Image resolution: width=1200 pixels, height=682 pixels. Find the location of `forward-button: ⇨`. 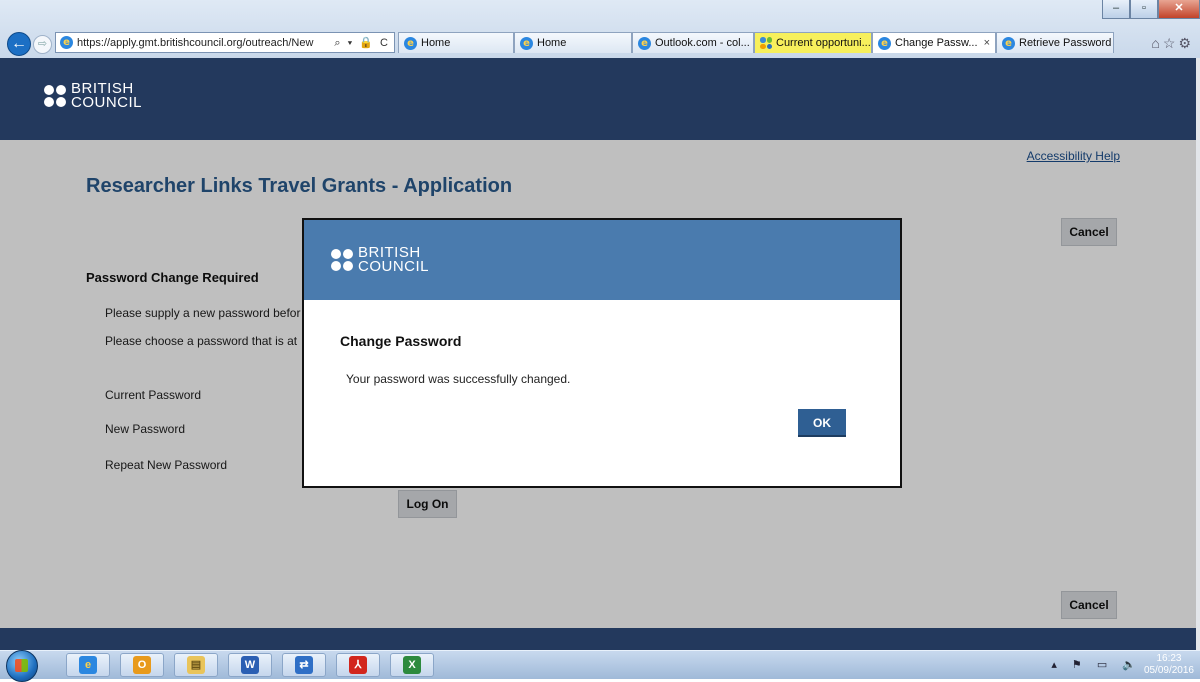

forward-button: ⇨ is located at coordinates (42, 44).